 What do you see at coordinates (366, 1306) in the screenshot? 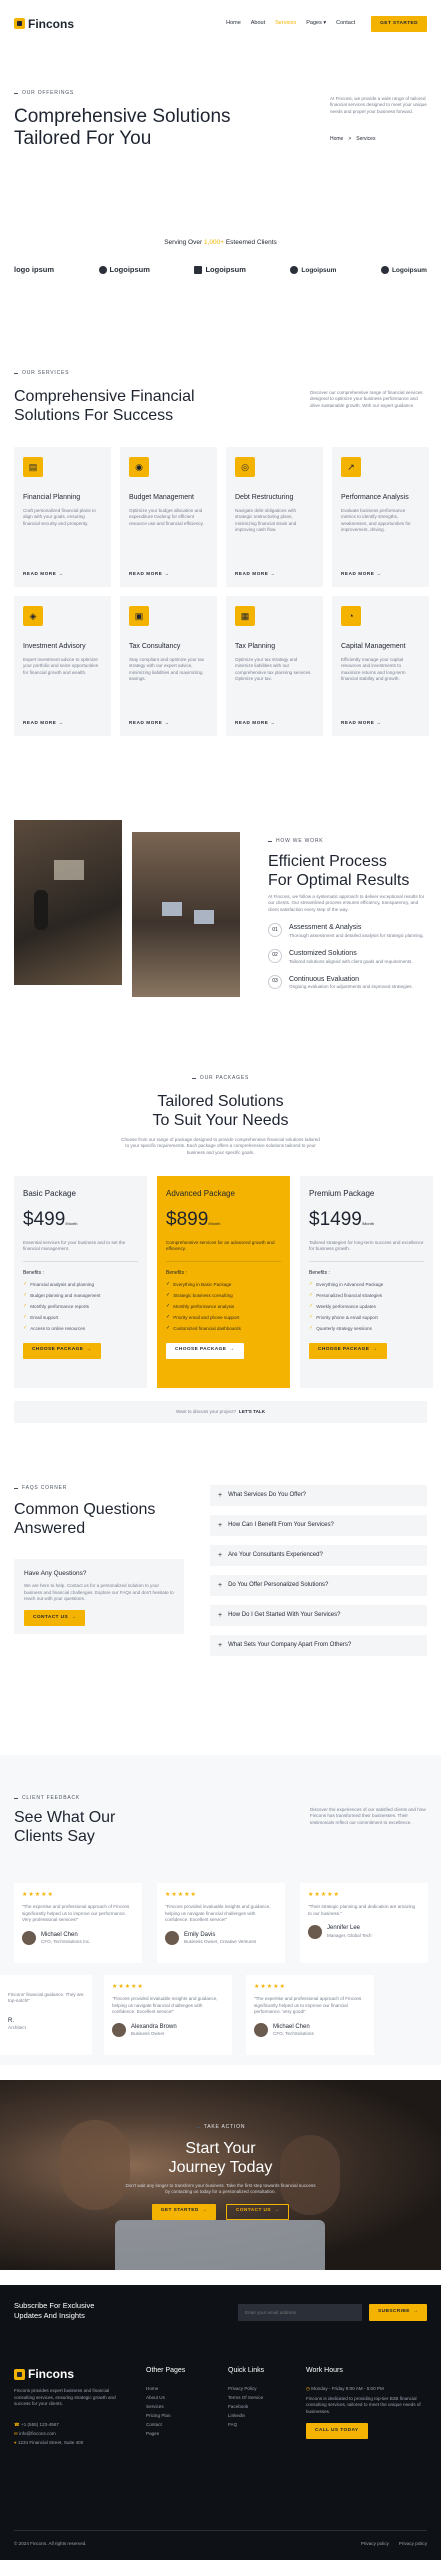
I see `plan-feature: Weekly performance updates` at bounding box center [366, 1306].